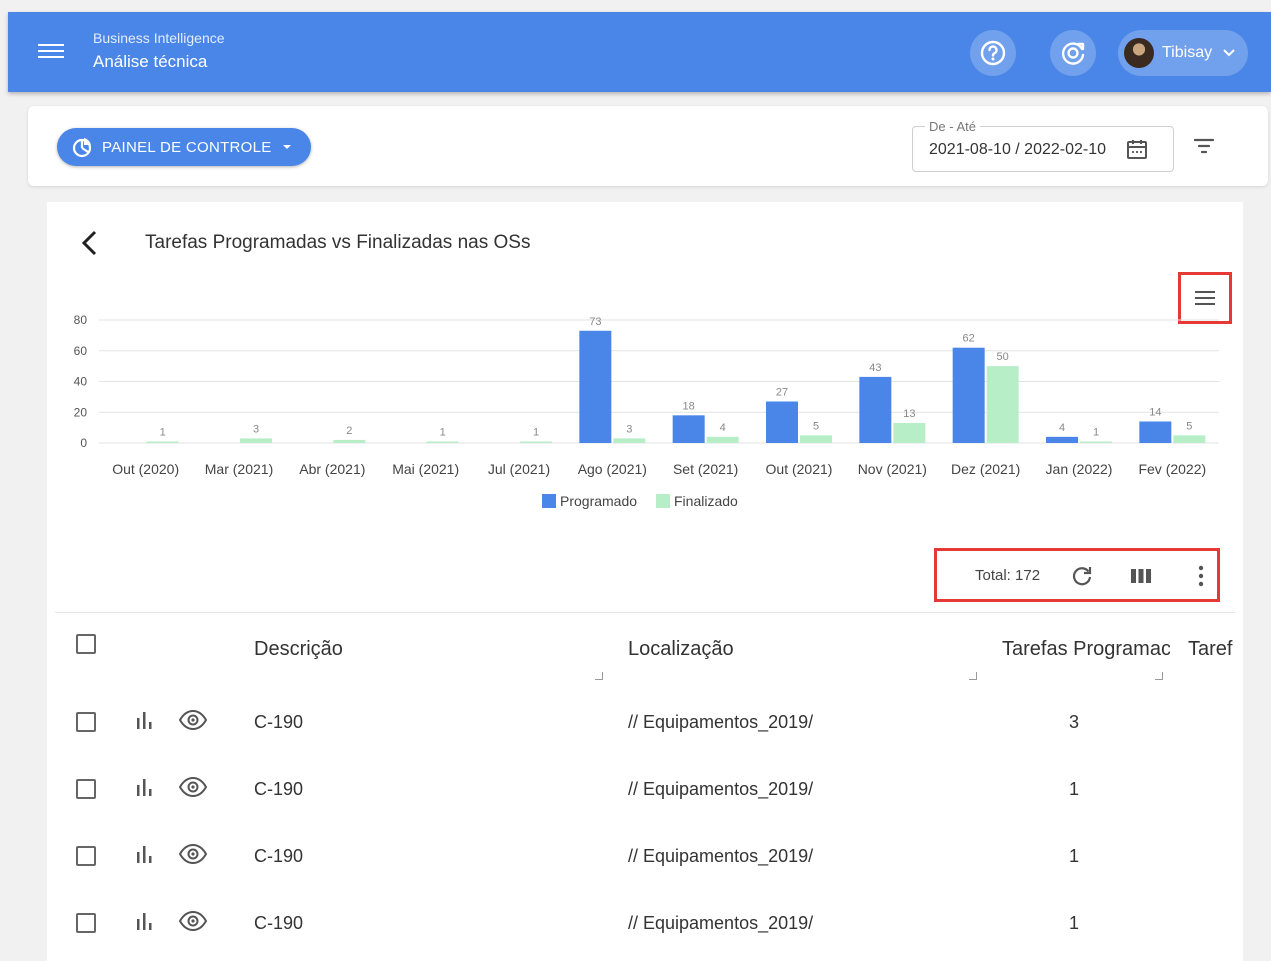  Describe the element at coordinates (1189, 426) in the screenshot. I see `data-label: 5` at that location.